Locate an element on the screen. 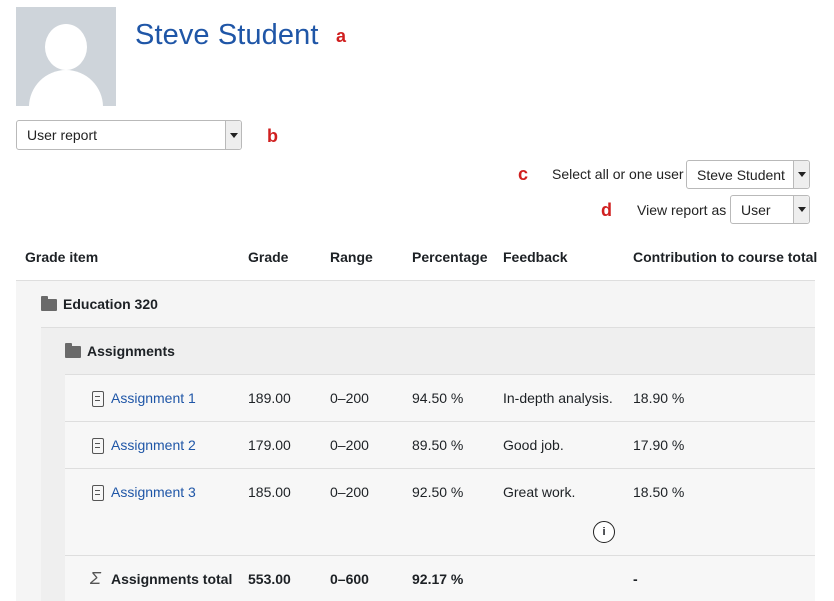 Image resolution: width=834 pixels, height=601 pixels. column-header-grade-item: Grade item is located at coordinates (61, 257).